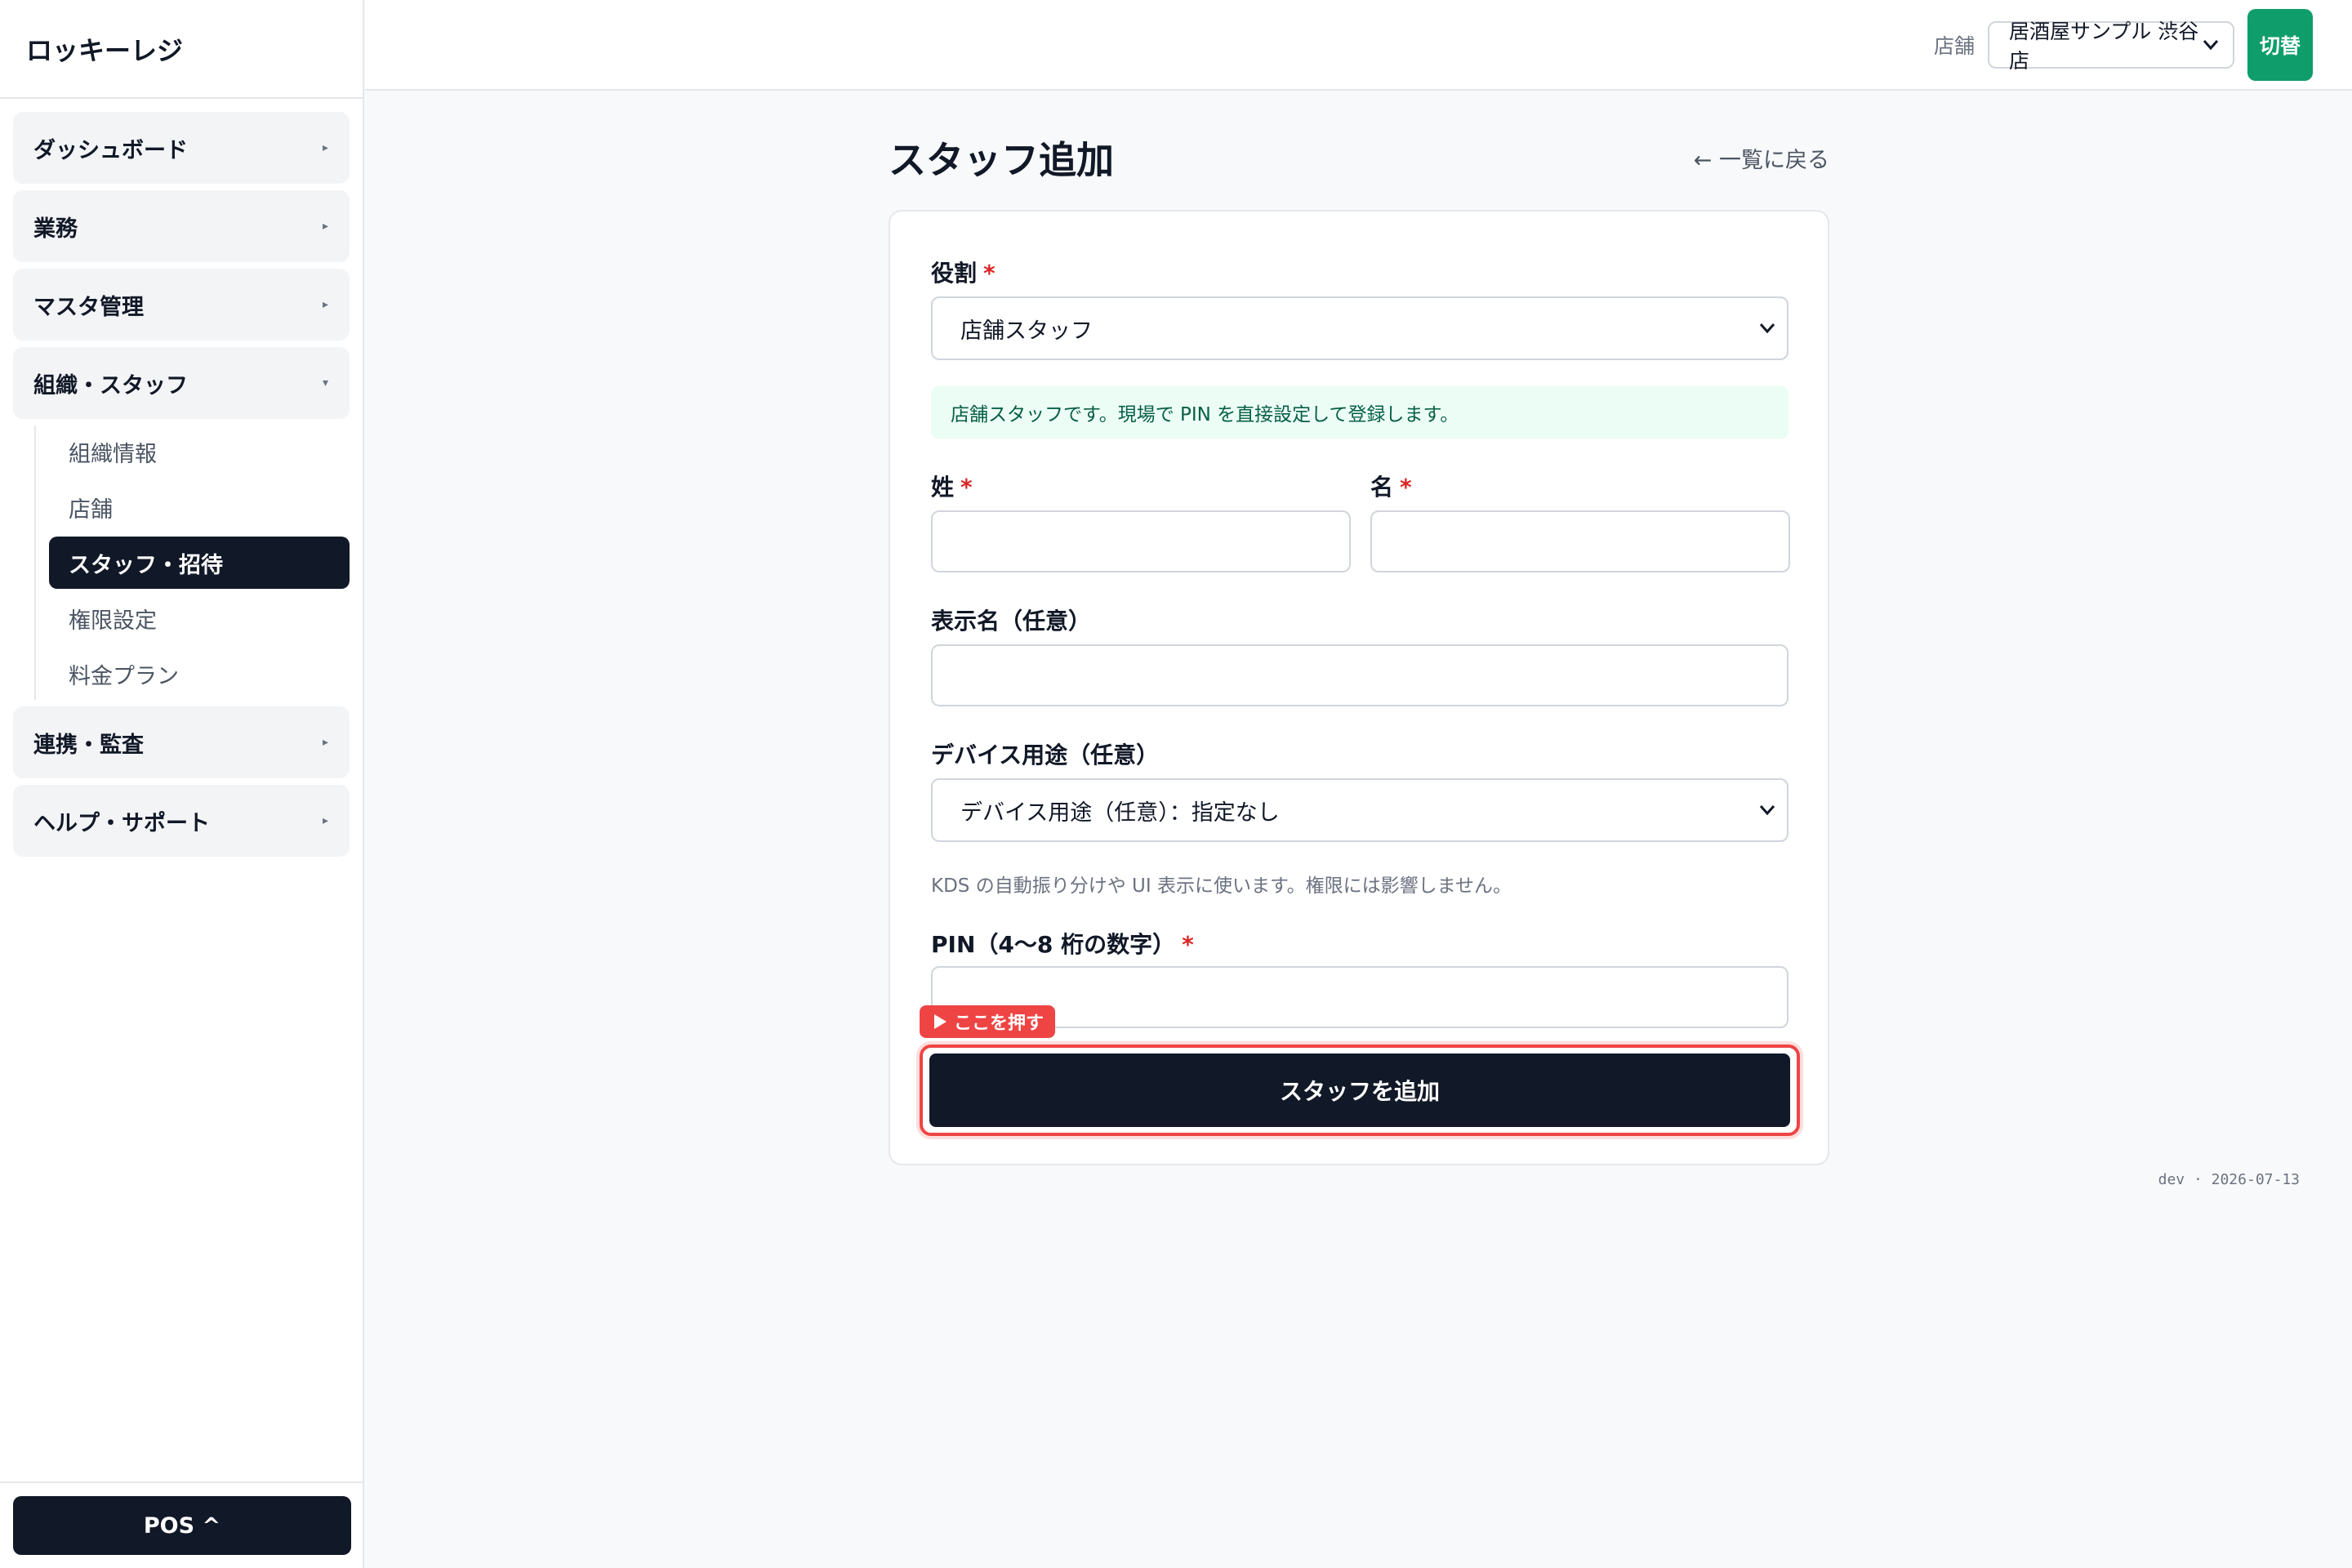 This screenshot has width=2352, height=1568. I want to click on display-name-label: 表示名（任意）, so click(1012, 621).